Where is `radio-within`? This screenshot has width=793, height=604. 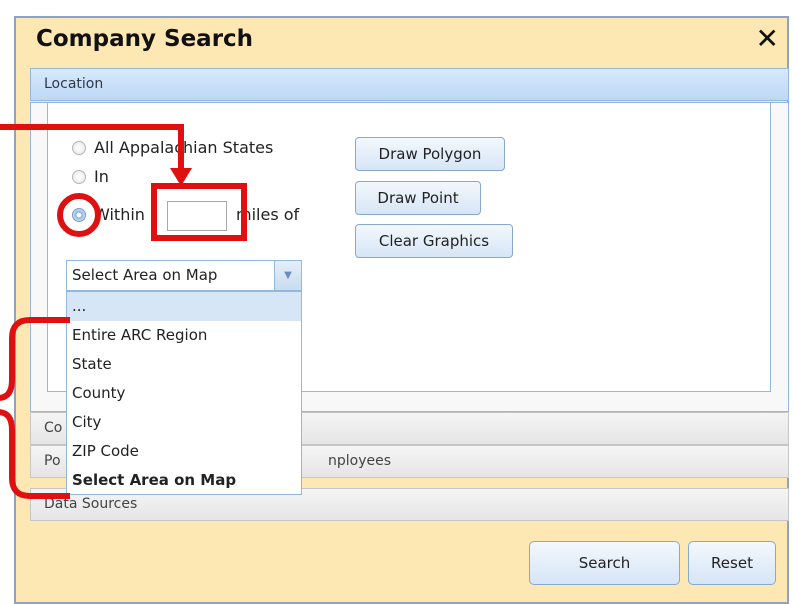 radio-within is located at coordinates (79, 215).